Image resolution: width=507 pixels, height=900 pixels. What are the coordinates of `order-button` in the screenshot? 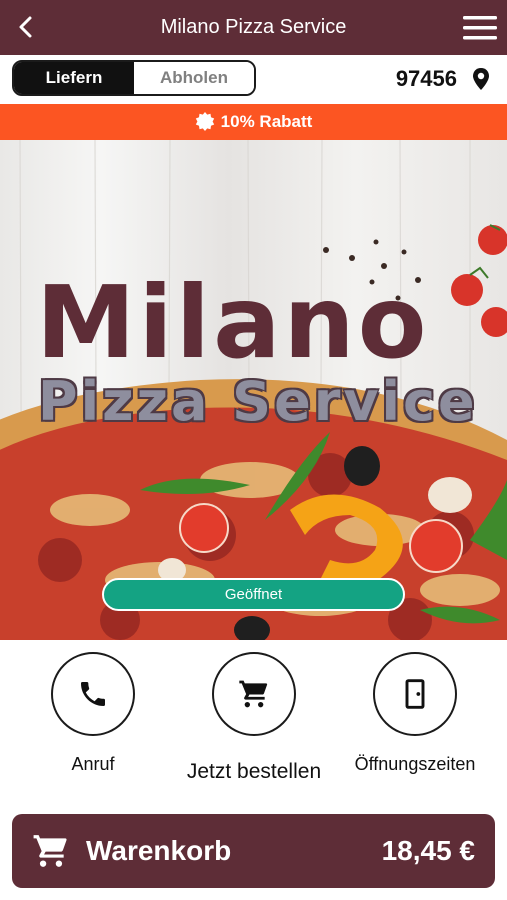 It's located at (254, 694).